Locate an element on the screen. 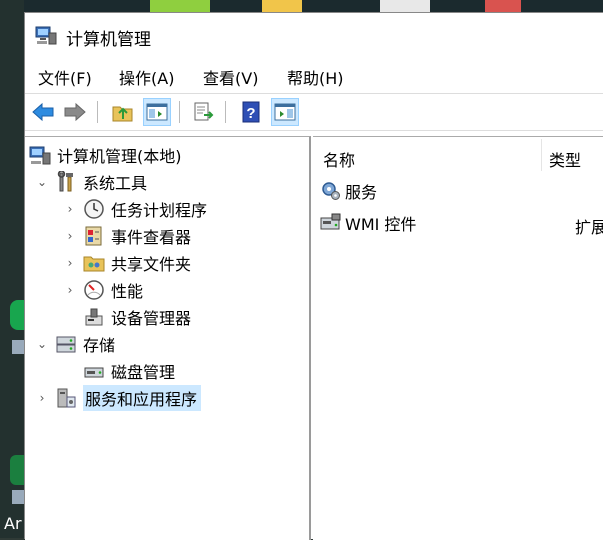 This screenshot has width=603, height=540. up-one-level-button is located at coordinates (123, 112).